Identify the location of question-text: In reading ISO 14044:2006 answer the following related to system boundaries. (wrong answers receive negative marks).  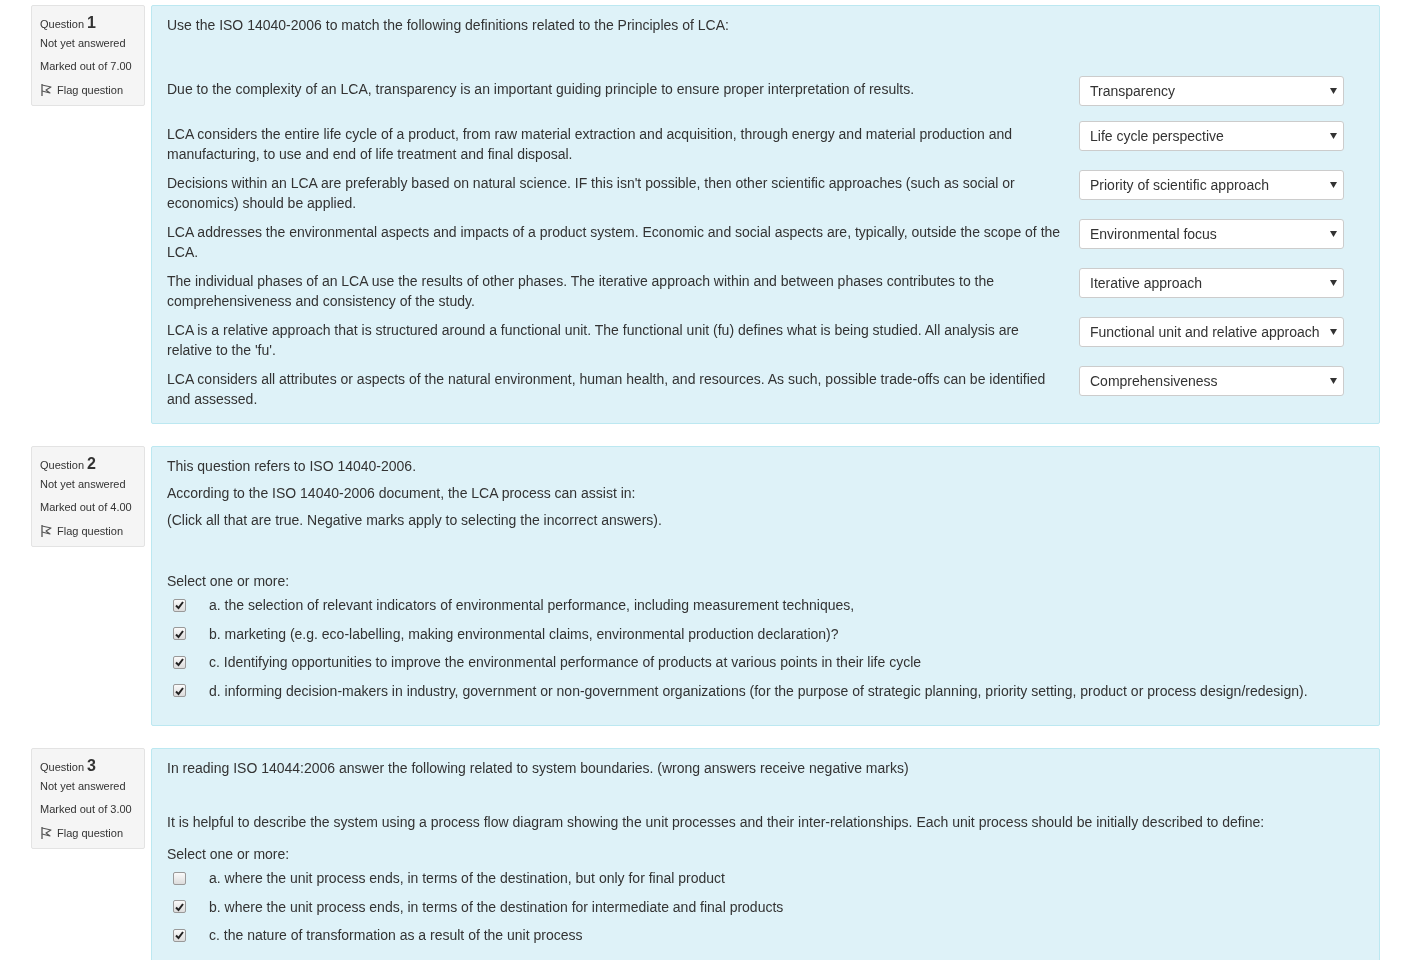
(538, 768).